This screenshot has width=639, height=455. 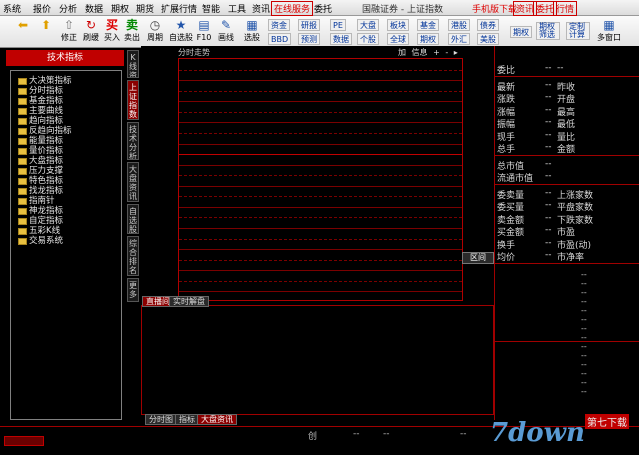 What do you see at coordinates (584, 346) in the screenshot?
I see `book-dash: --` at bounding box center [584, 346].